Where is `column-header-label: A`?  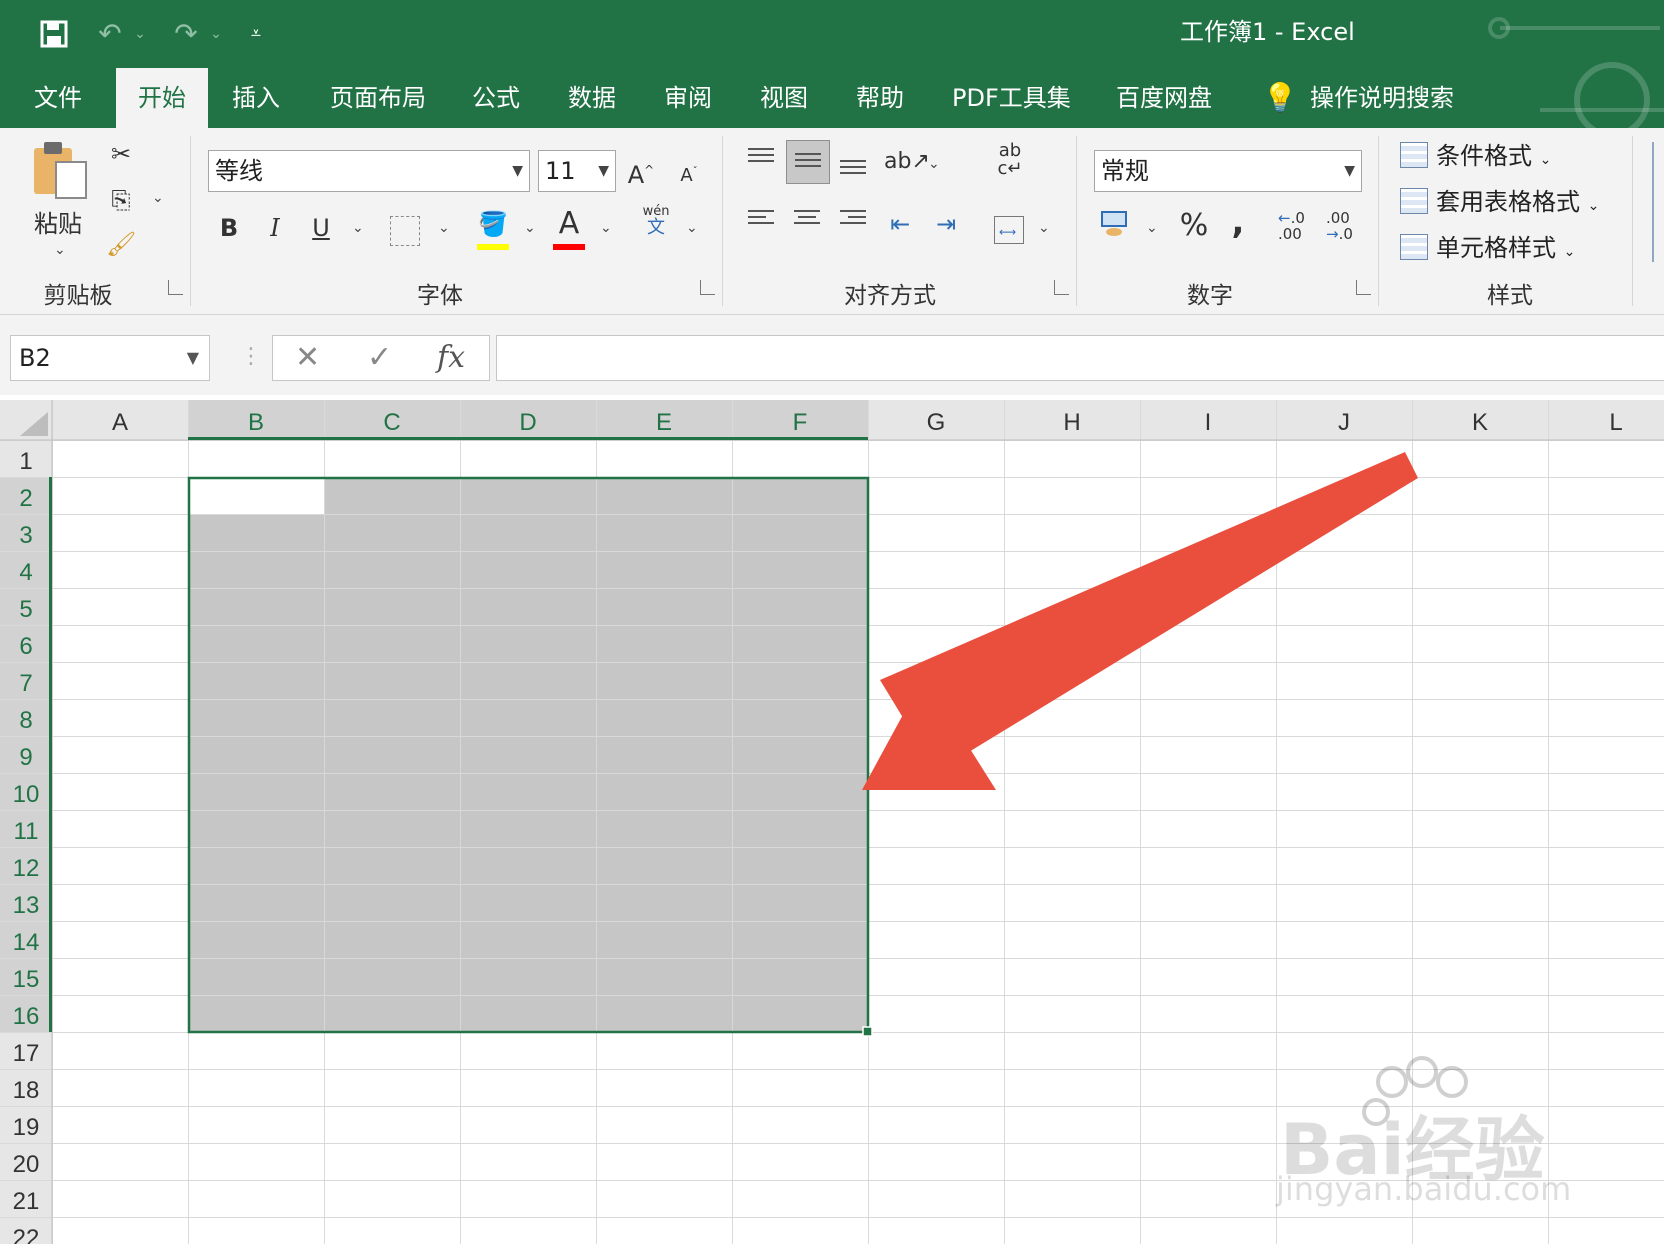 column-header-label: A is located at coordinates (120, 422).